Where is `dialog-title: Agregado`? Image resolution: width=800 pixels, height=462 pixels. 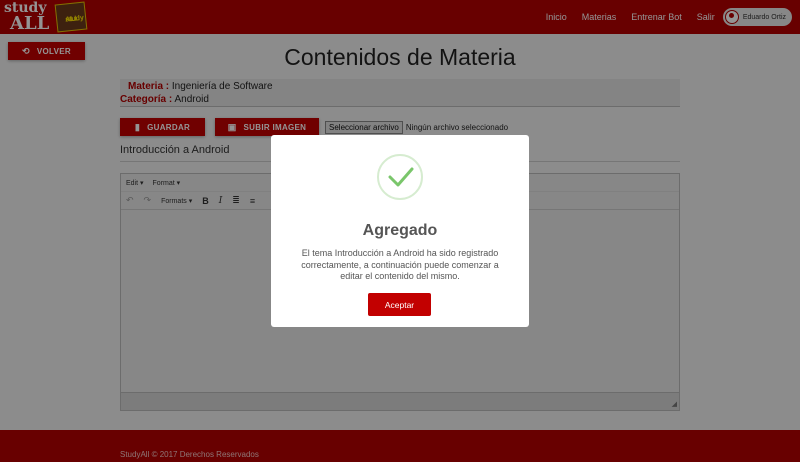 dialog-title: Agregado is located at coordinates (400, 230).